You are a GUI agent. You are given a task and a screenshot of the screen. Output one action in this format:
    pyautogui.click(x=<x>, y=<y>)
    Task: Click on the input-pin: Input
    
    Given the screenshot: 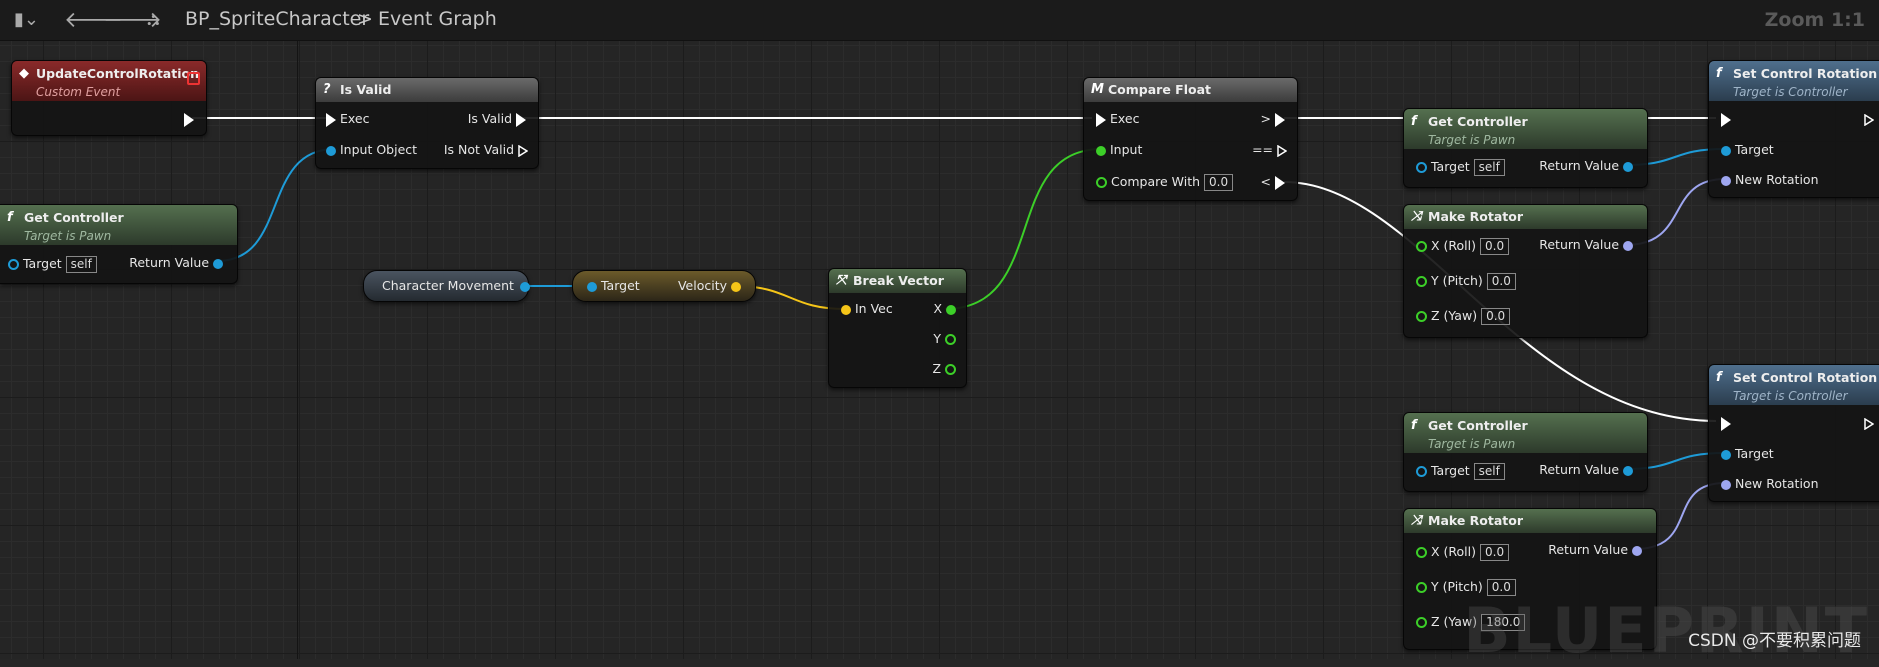 What is the action you would take?
    pyautogui.click(x=1119, y=149)
    